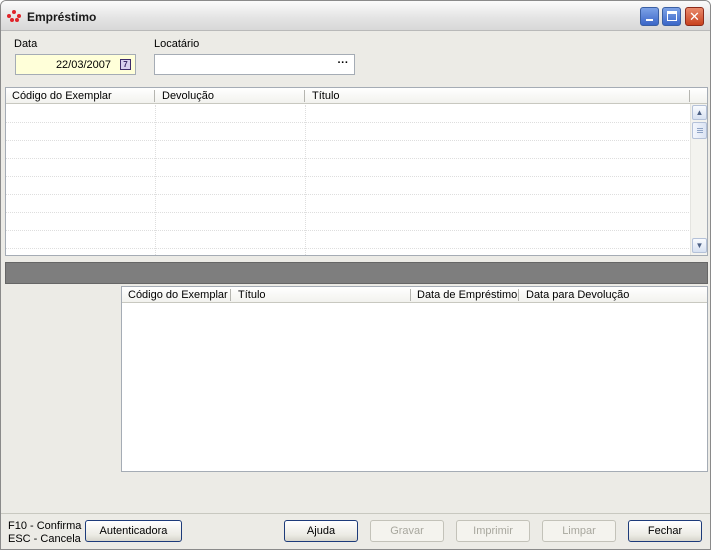 This screenshot has width=711, height=550. What do you see at coordinates (467, 295) in the screenshot?
I see `col-data-emprestimo: Data de Empréstimo` at bounding box center [467, 295].